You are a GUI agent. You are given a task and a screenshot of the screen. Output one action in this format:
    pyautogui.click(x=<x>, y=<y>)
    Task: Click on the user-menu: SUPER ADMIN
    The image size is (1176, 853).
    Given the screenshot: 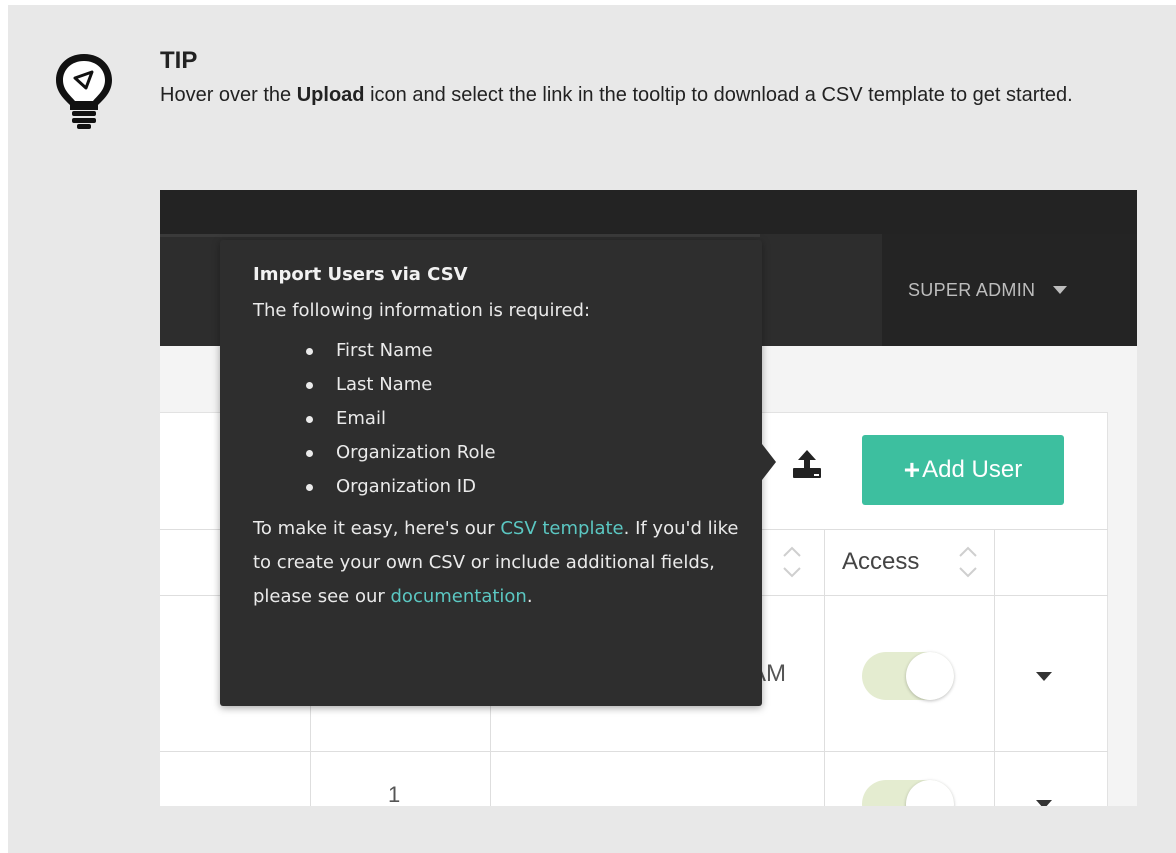 What is the action you would take?
    pyautogui.click(x=1009, y=290)
    